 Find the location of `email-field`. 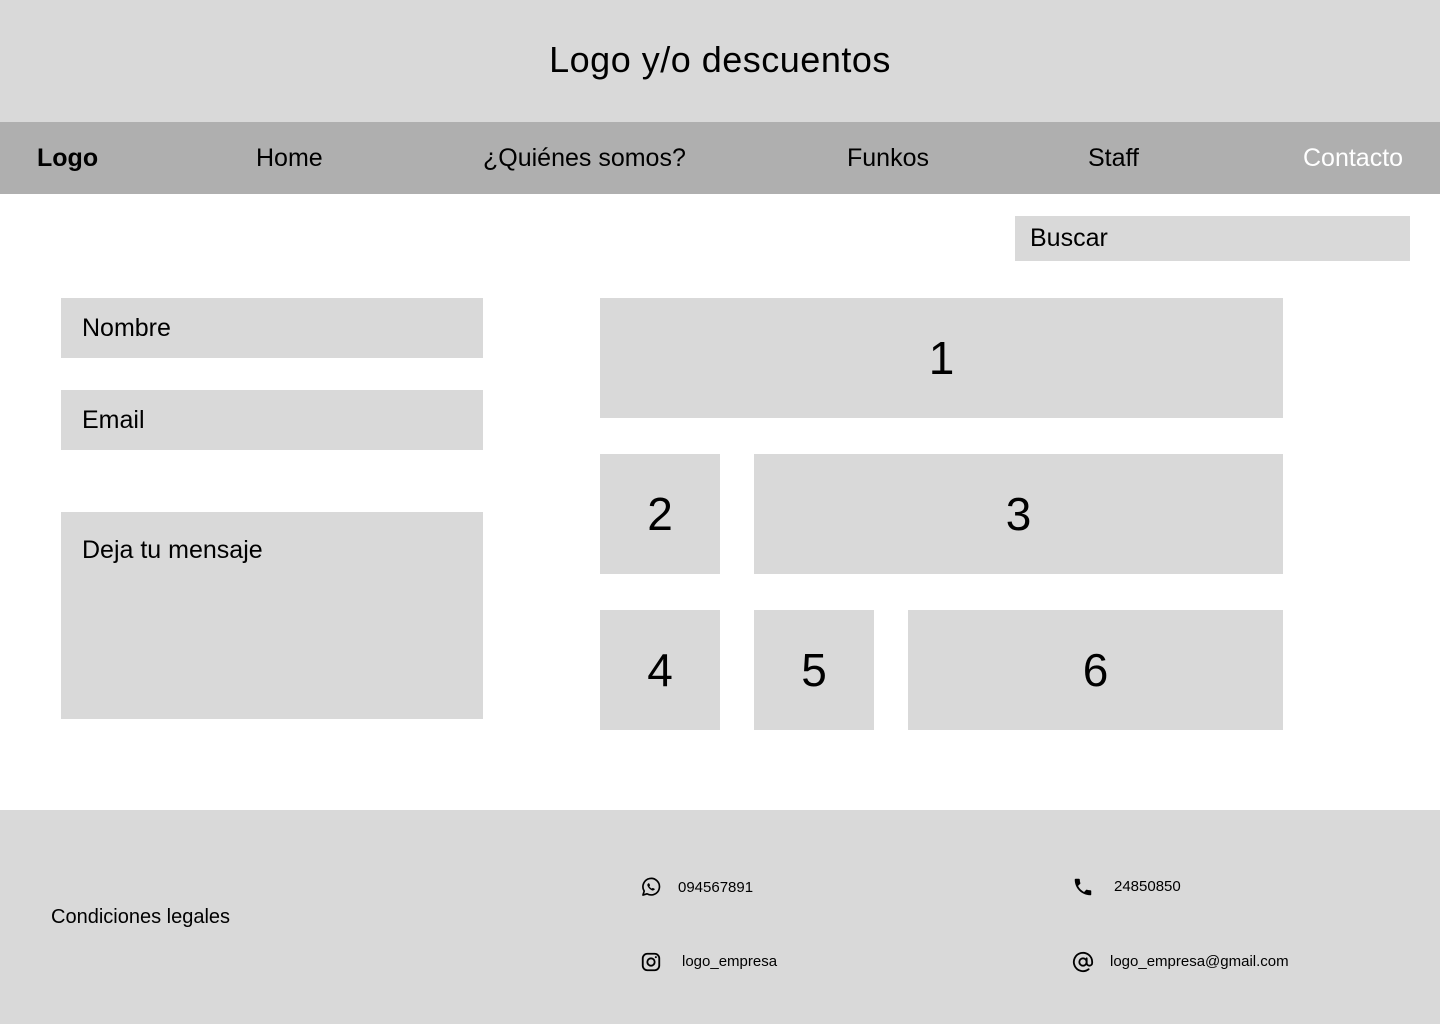

email-field is located at coordinates (272, 420).